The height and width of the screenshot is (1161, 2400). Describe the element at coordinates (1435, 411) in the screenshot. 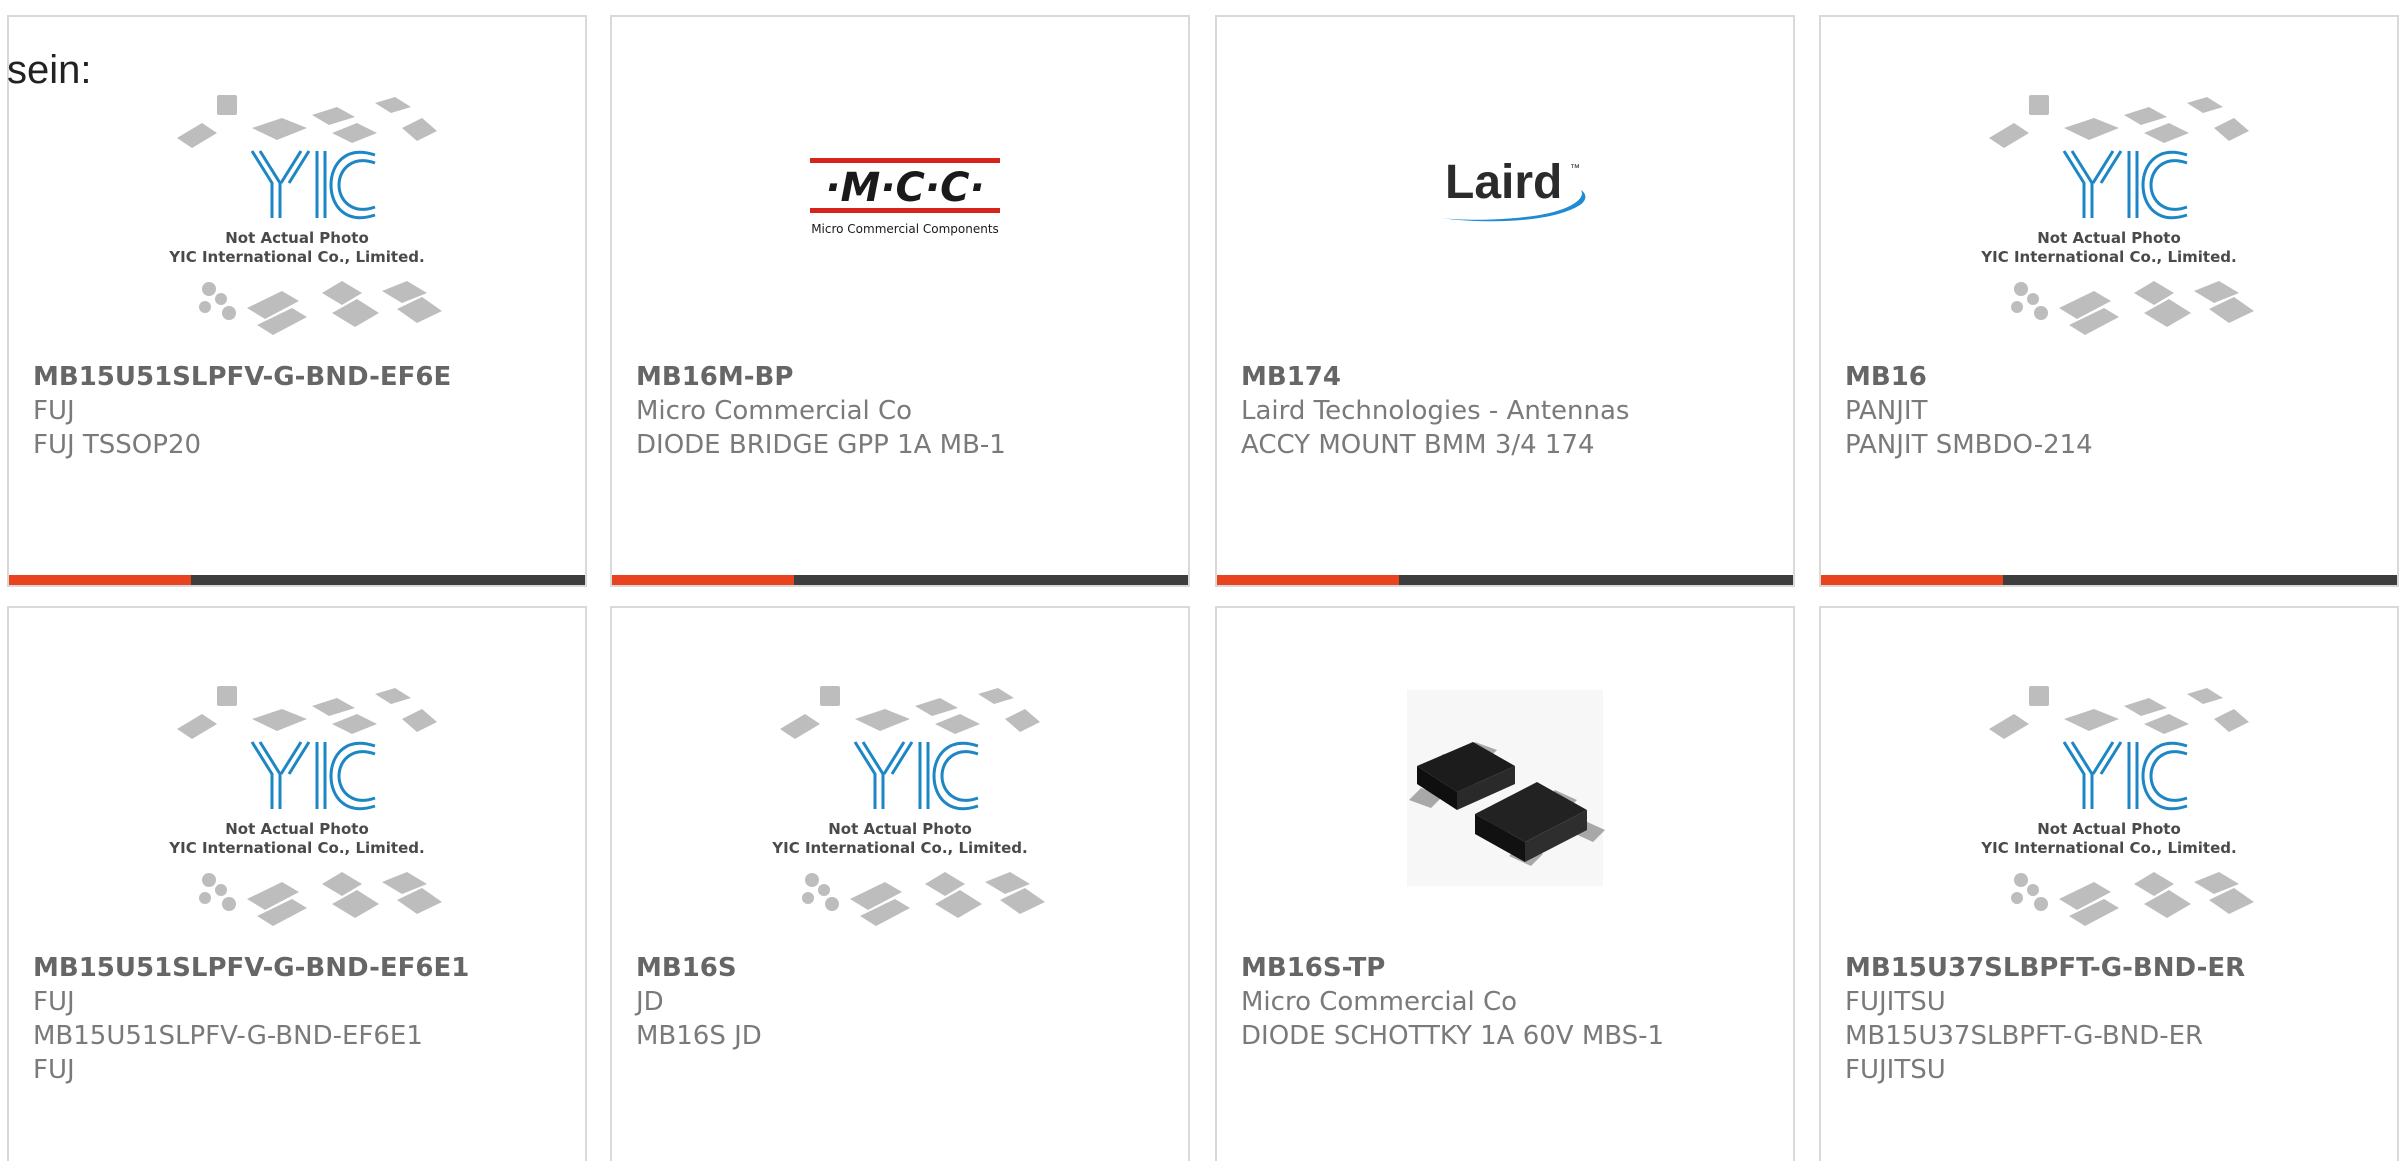

I see `manufacturer: Laird Technologies - Antennas` at that location.